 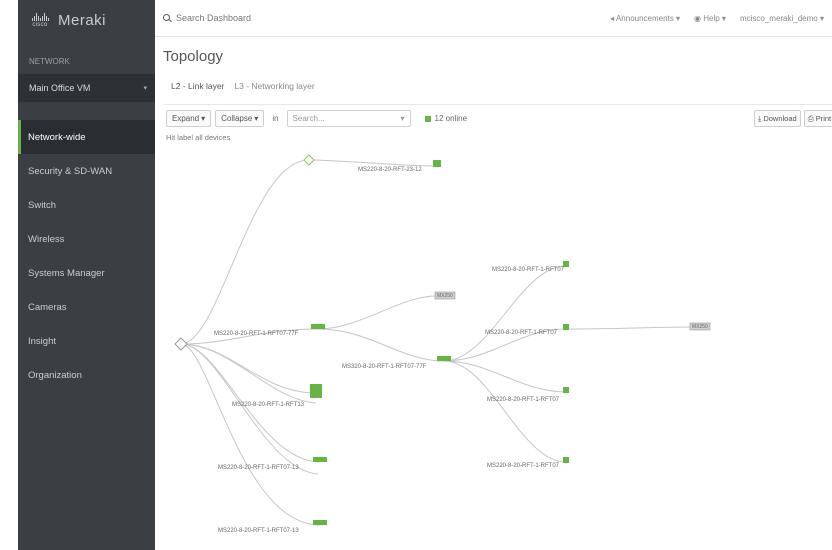 I want to click on page-title: Topology, so click(x=193, y=56).